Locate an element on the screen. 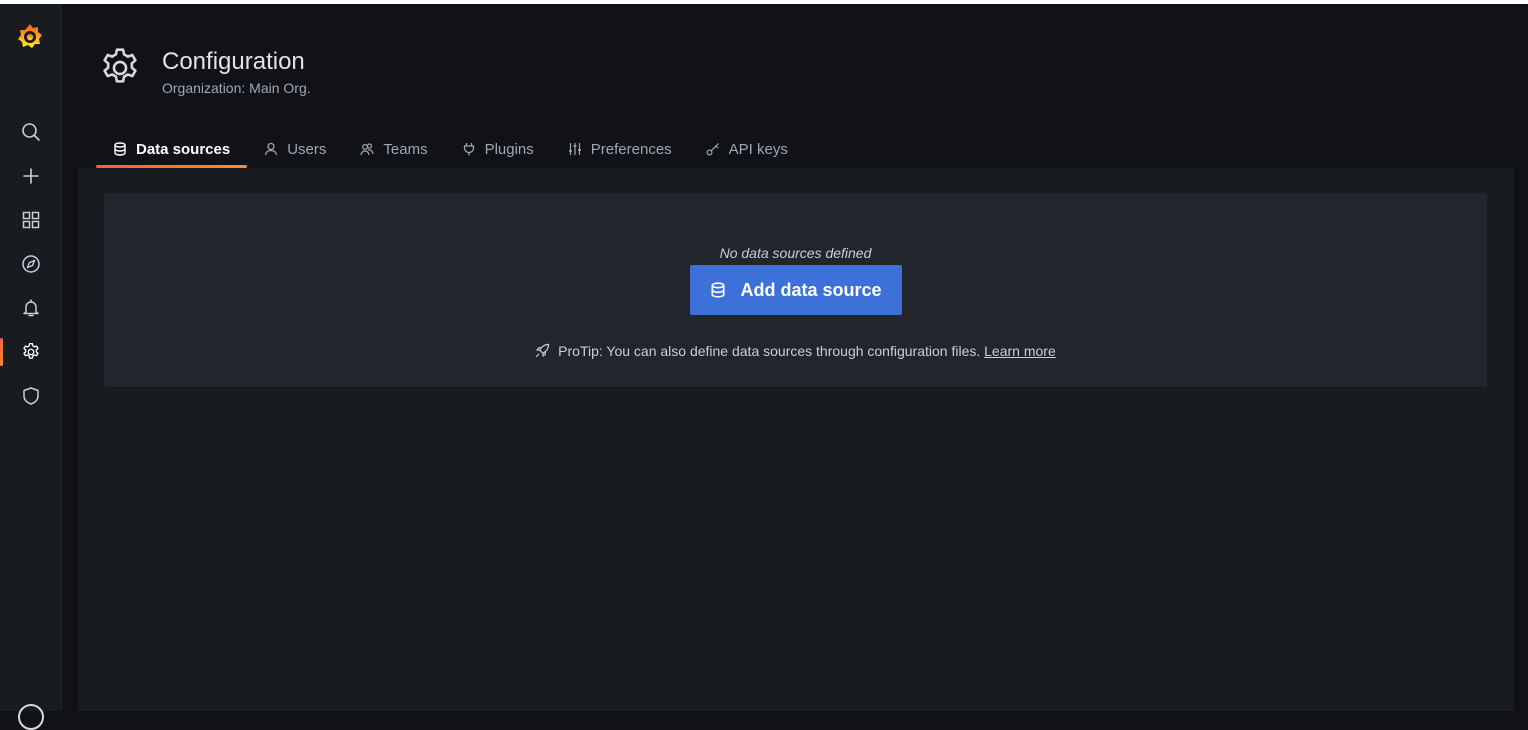 The height and width of the screenshot is (730, 1528). tab-label: API keys is located at coordinates (758, 149).